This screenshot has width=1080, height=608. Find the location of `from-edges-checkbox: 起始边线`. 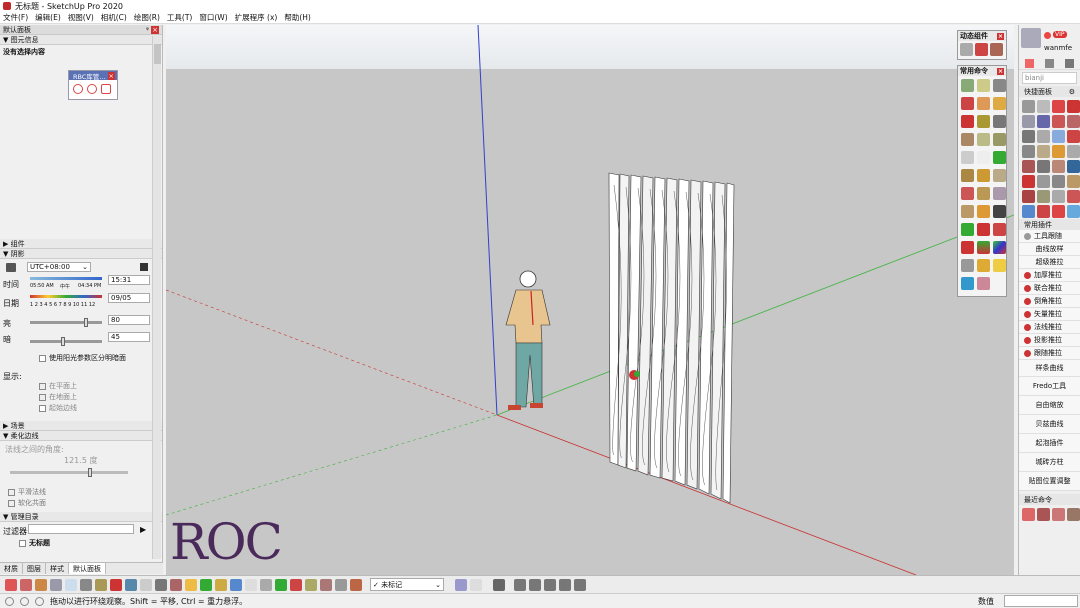

from-edges-checkbox: 起始边线 is located at coordinates (58, 408).